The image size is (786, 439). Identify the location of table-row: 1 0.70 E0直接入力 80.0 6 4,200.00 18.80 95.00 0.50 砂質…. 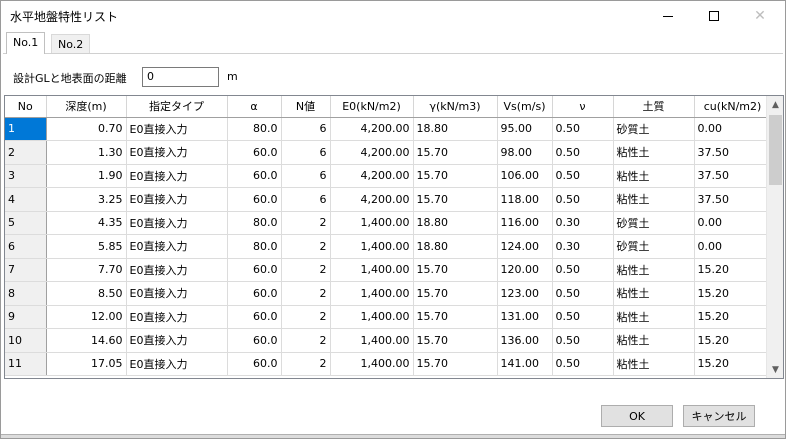
(388, 129).